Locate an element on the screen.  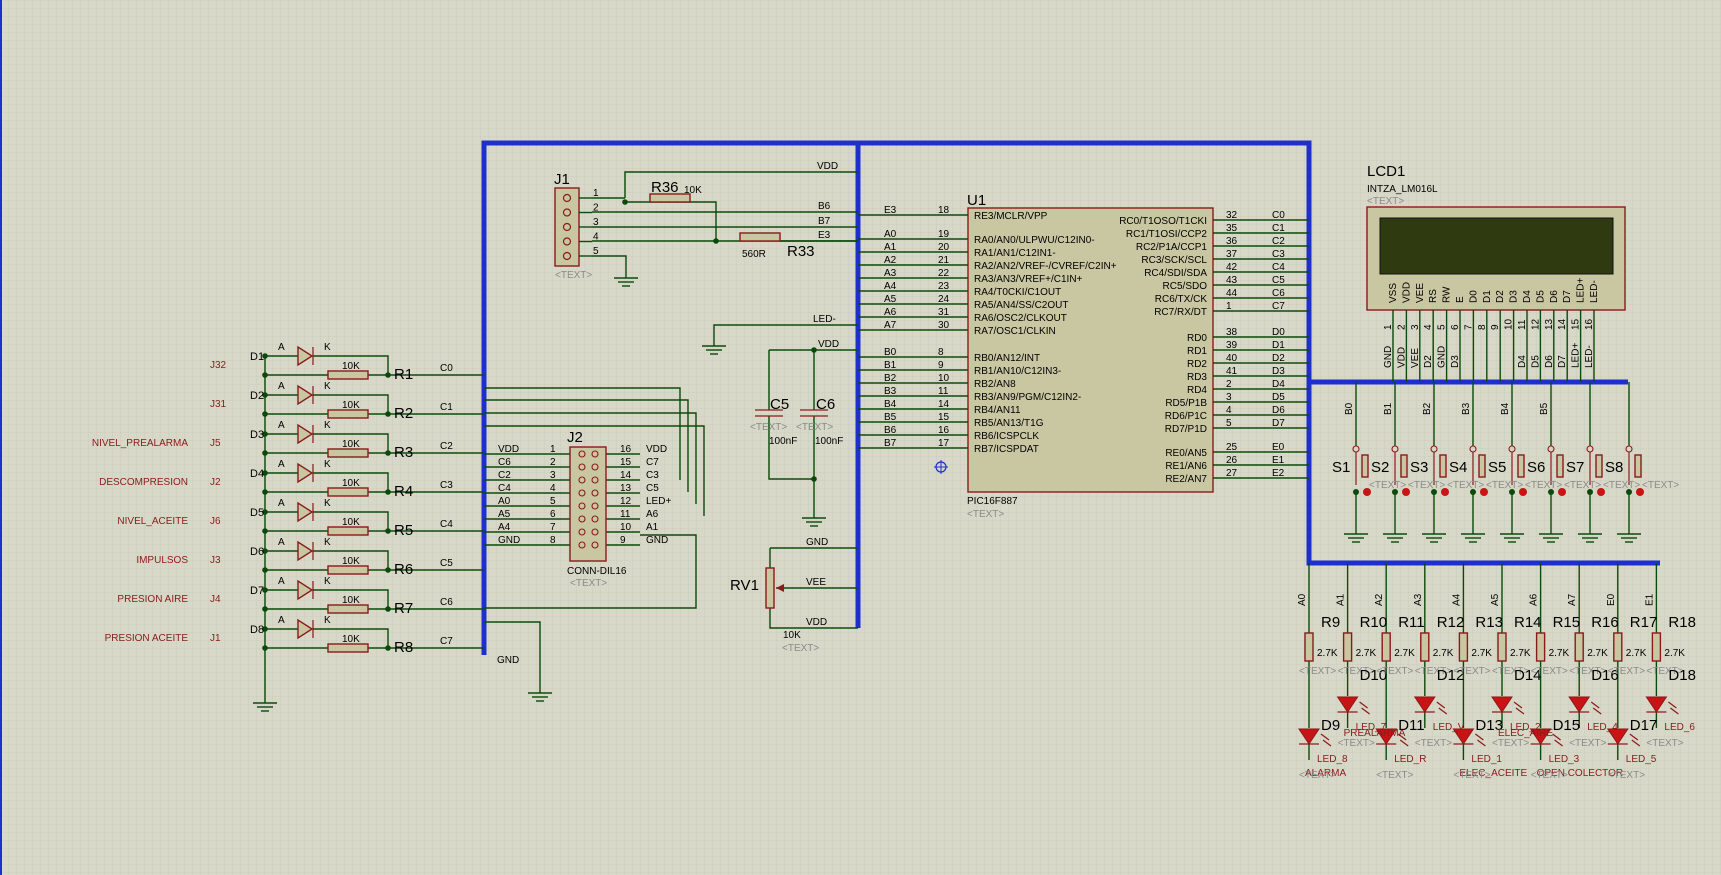
led-res-placeholder: <TEXT> is located at coordinates (1549, 671).